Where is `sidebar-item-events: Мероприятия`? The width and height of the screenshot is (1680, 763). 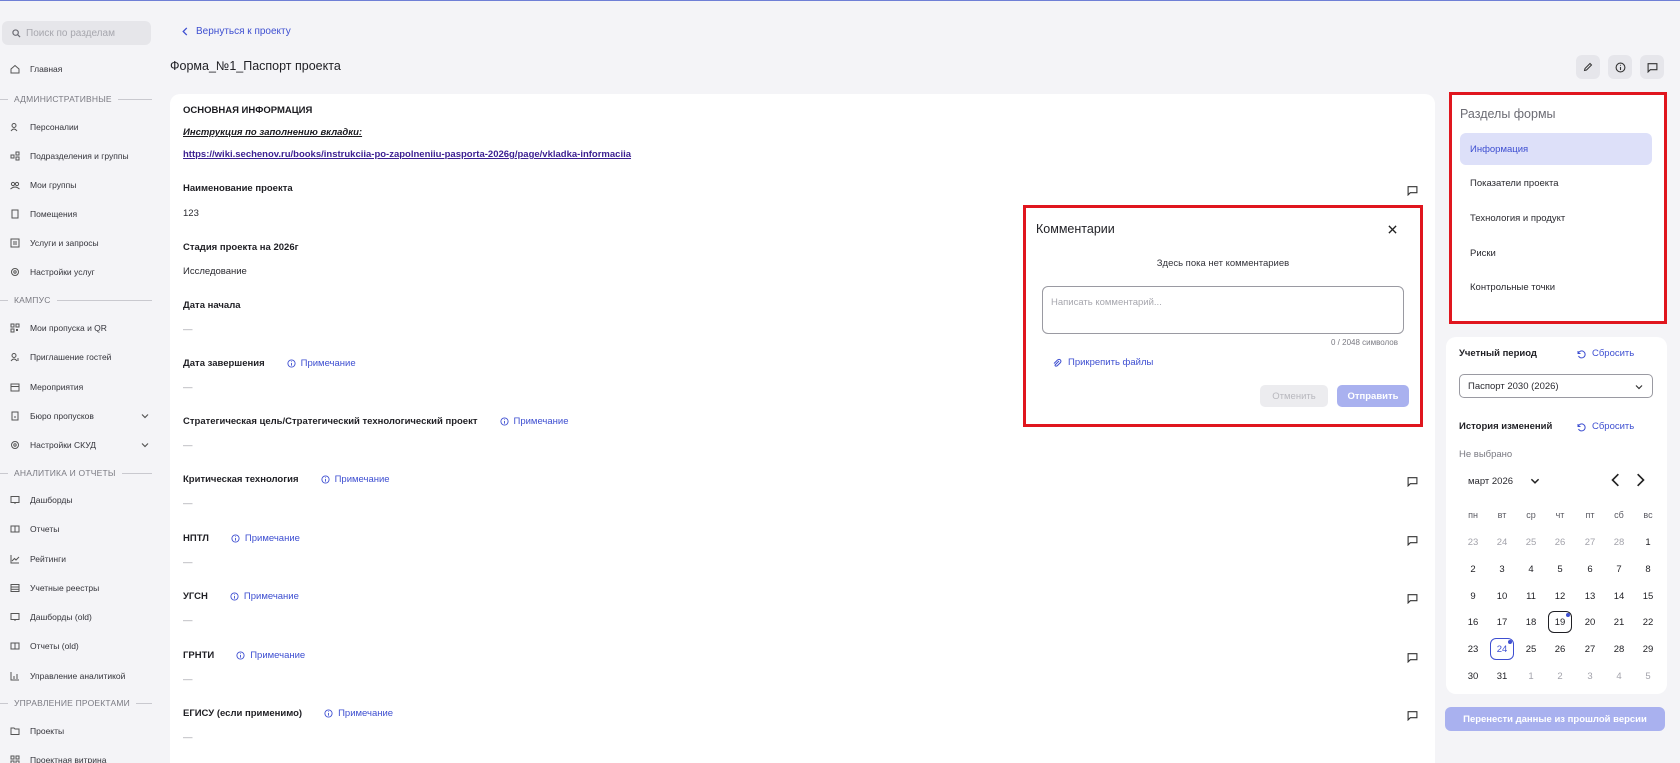 sidebar-item-events: Мероприятия is located at coordinates (80, 387).